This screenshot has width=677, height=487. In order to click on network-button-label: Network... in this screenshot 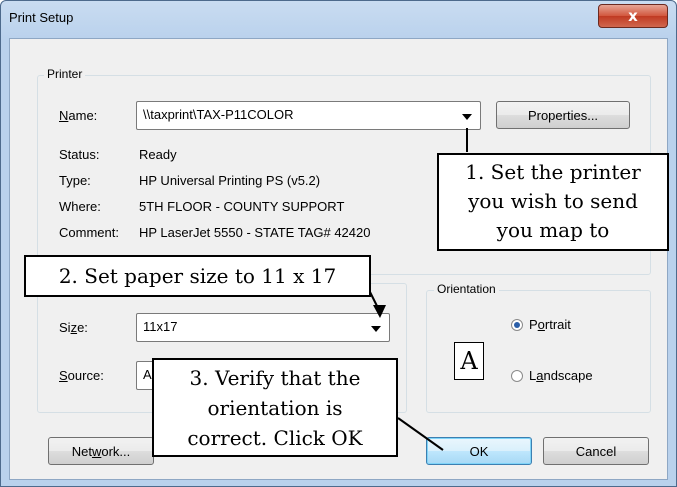, I will do `click(101, 451)`.